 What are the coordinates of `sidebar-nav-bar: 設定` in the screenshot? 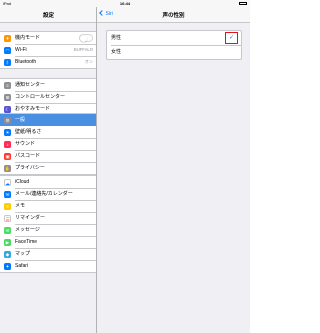 It's located at (48, 15).